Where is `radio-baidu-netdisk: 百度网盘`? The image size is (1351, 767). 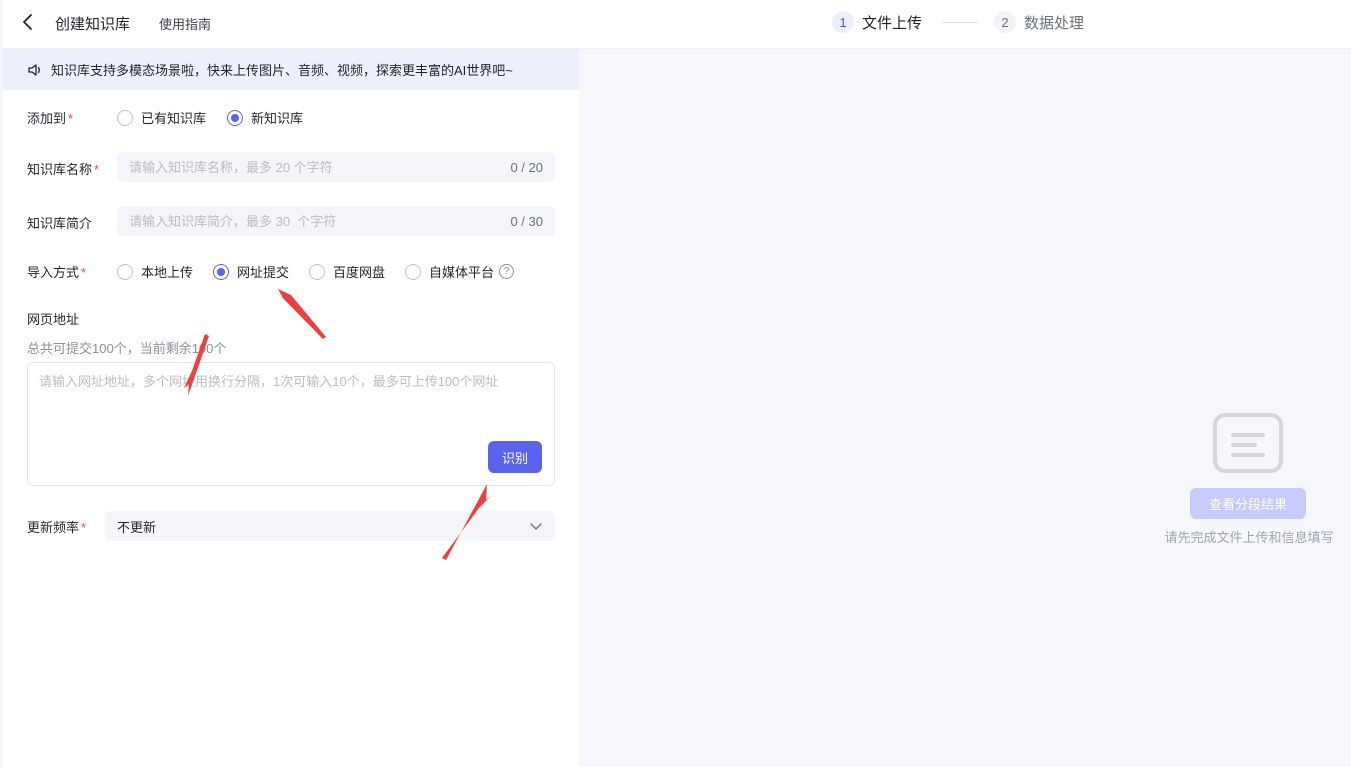 radio-baidu-netdisk: 百度网盘 is located at coordinates (347, 271).